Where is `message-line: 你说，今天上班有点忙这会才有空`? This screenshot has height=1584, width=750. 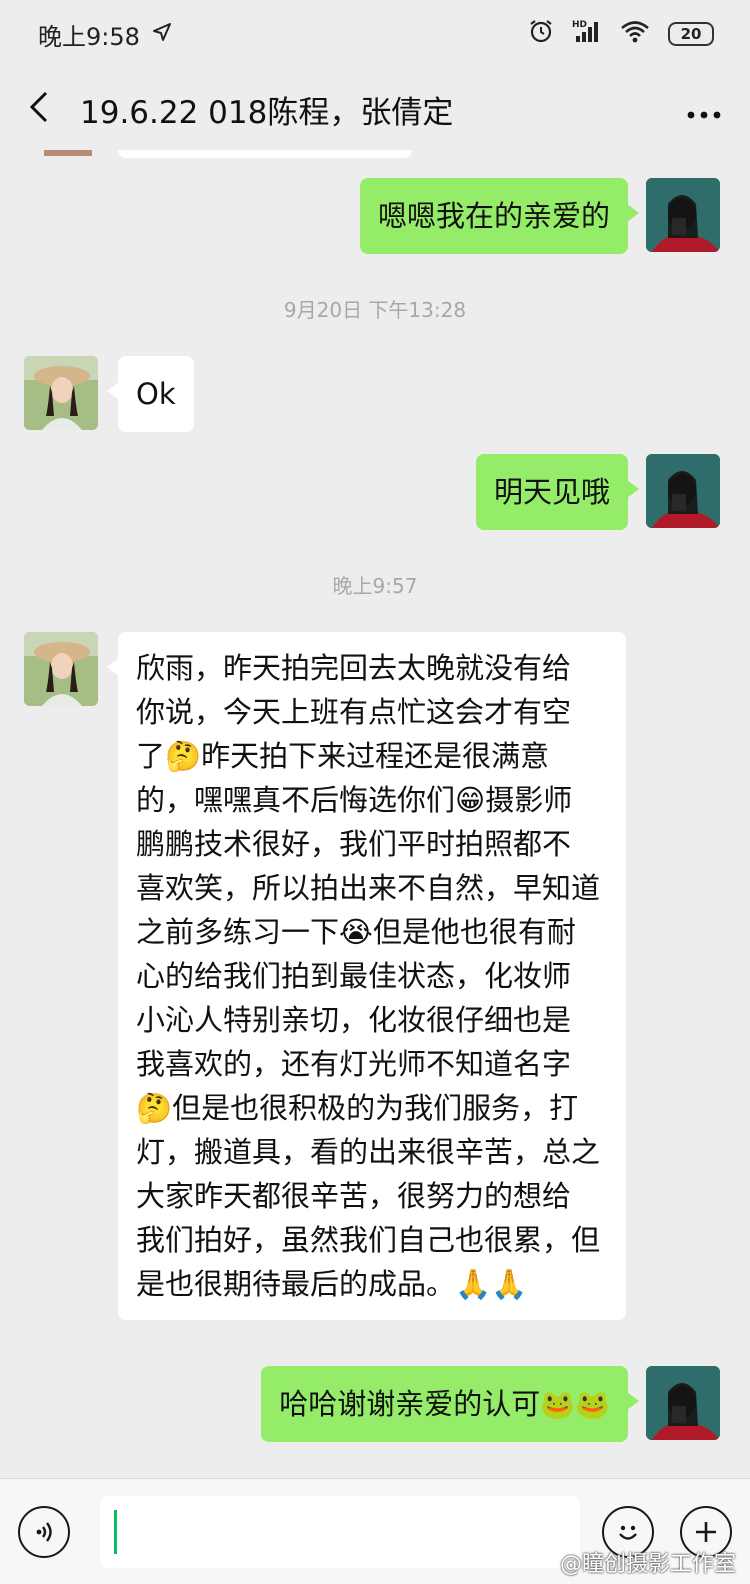
message-line: 你说，今天上班有点忙这会才有空 is located at coordinates (354, 712).